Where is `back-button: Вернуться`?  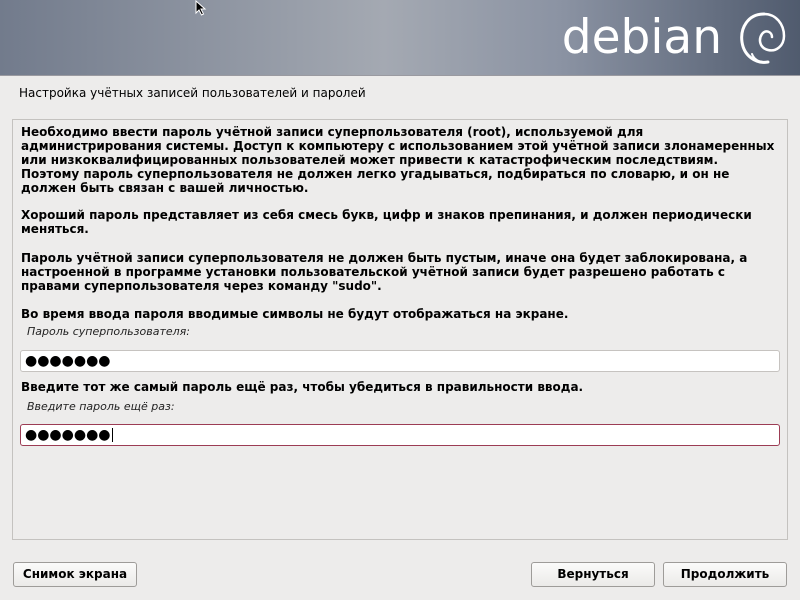 back-button: Вернуться is located at coordinates (593, 574).